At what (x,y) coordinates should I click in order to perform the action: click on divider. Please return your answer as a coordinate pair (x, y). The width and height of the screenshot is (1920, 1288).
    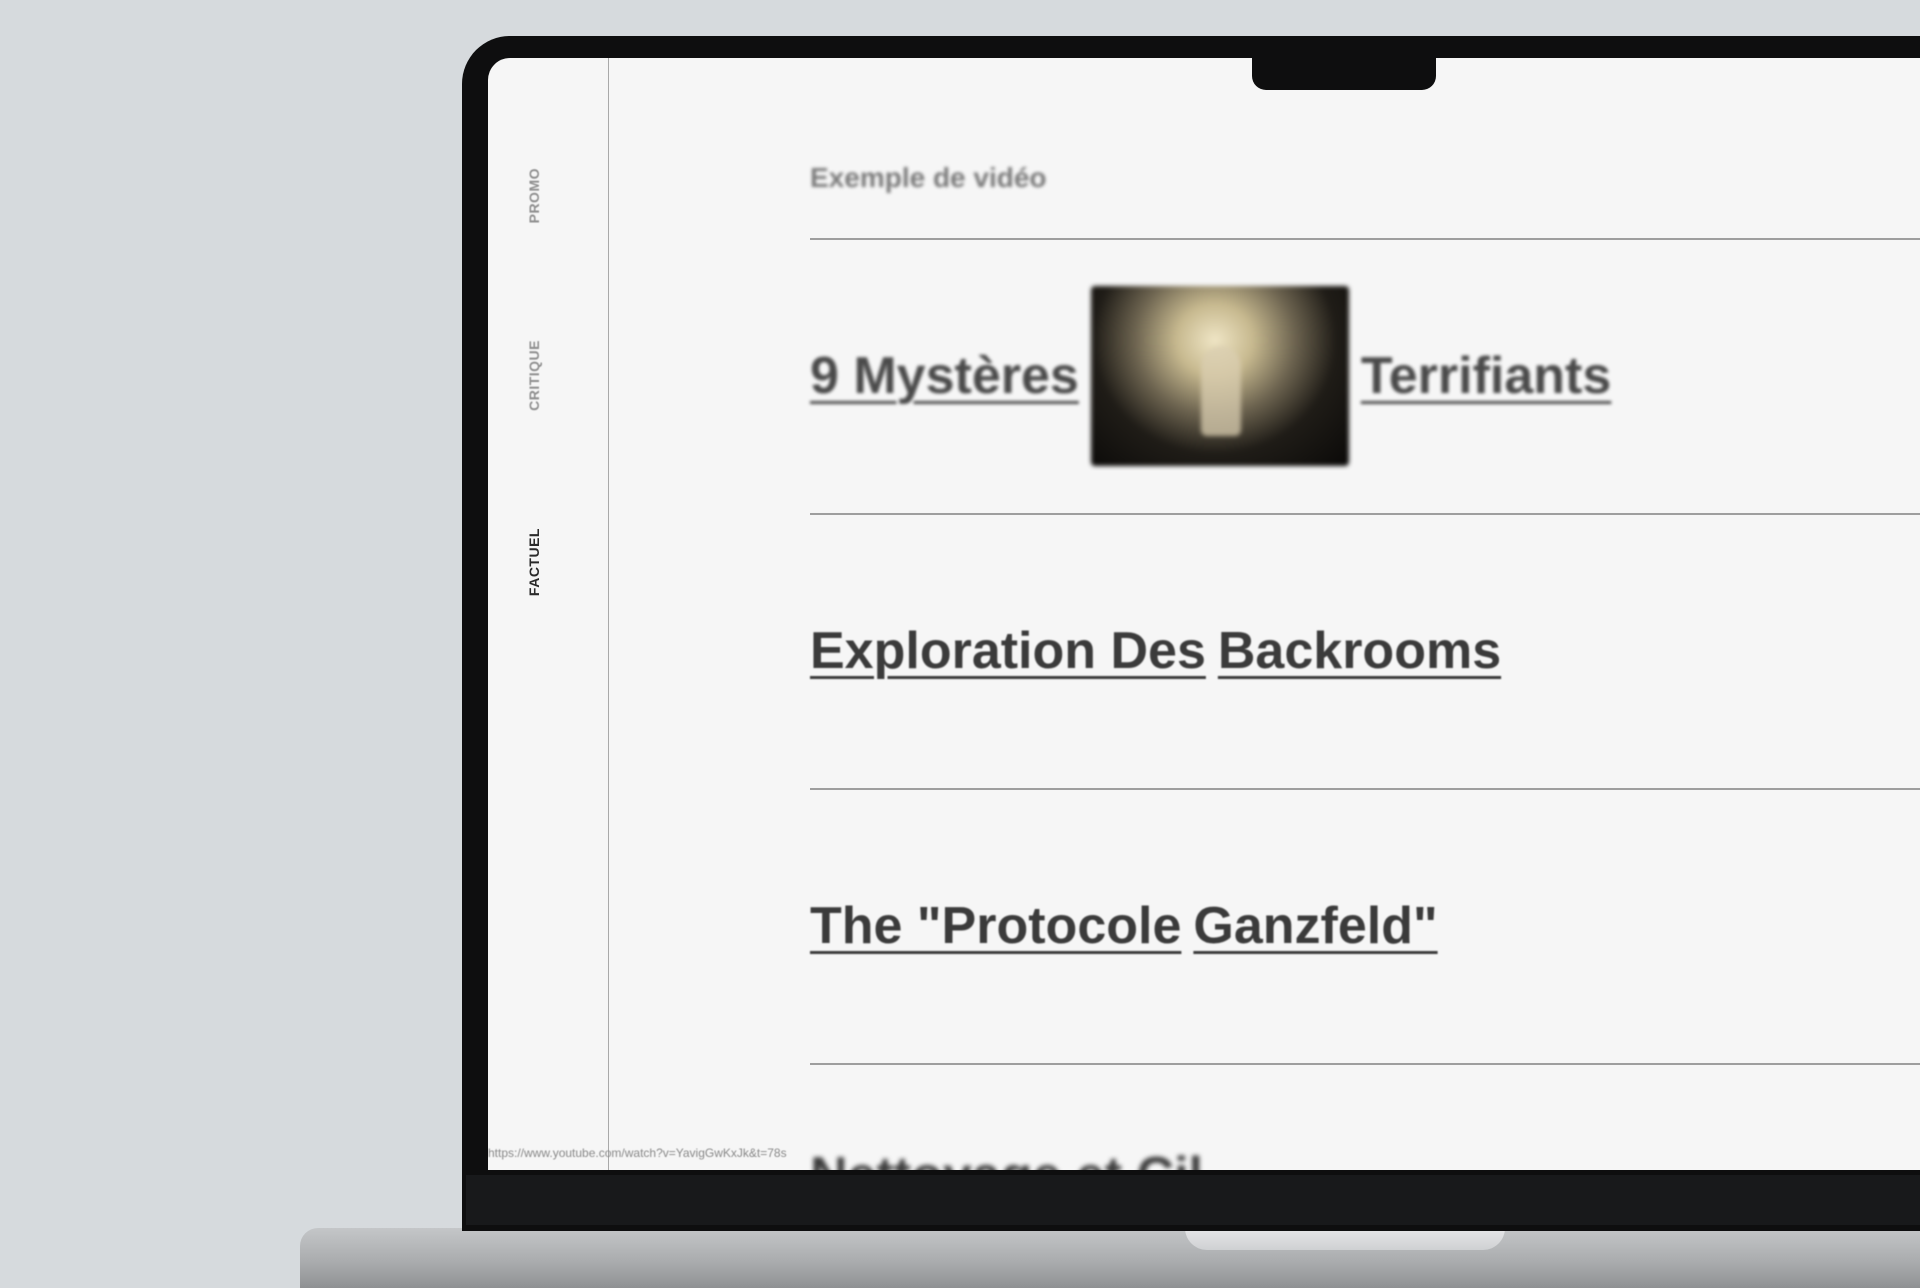
    Looking at the image, I should click on (1365, 1064).